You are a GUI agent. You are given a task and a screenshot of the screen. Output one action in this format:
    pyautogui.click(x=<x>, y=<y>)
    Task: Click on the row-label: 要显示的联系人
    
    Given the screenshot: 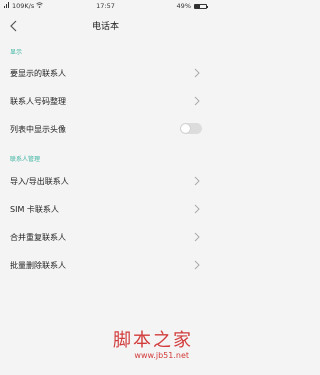 What is the action you would take?
    pyautogui.click(x=38, y=73)
    